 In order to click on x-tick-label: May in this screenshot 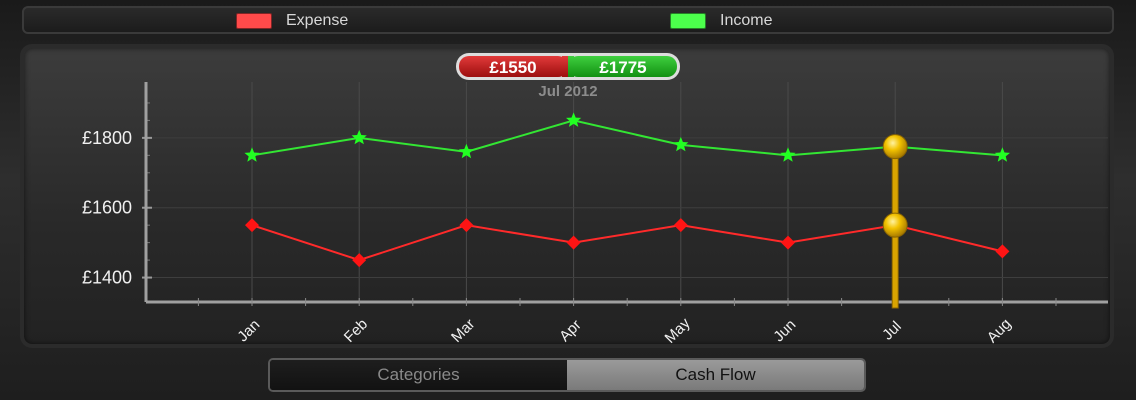, I will do `click(678, 330)`.